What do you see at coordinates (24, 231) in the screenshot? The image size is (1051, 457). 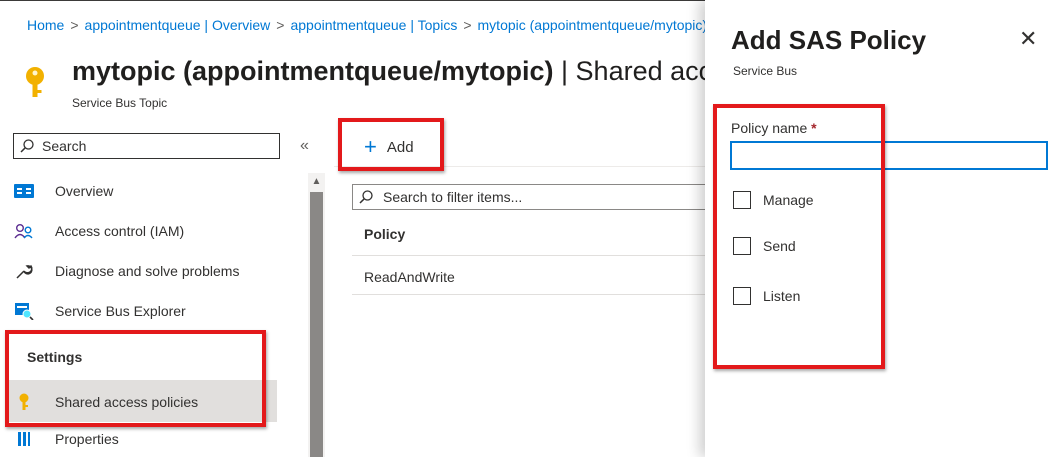 I see `people-icon` at bounding box center [24, 231].